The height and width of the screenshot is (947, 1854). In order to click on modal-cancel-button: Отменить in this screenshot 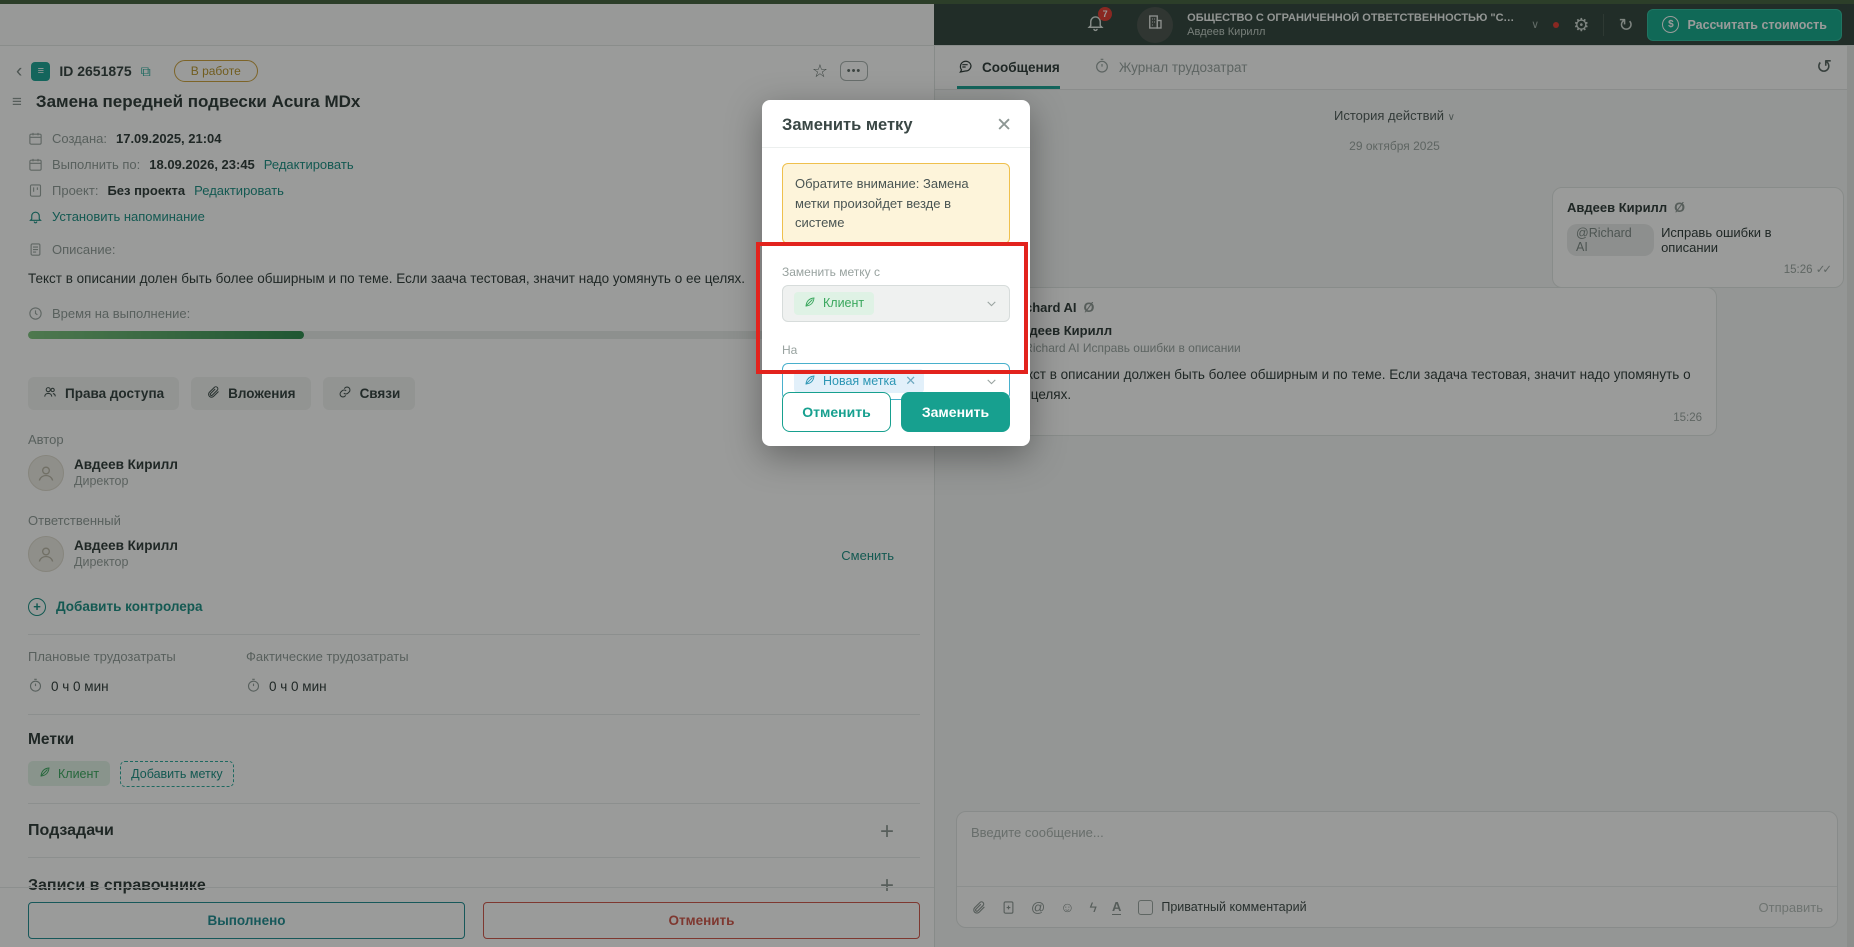, I will do `click(836, 412)`.